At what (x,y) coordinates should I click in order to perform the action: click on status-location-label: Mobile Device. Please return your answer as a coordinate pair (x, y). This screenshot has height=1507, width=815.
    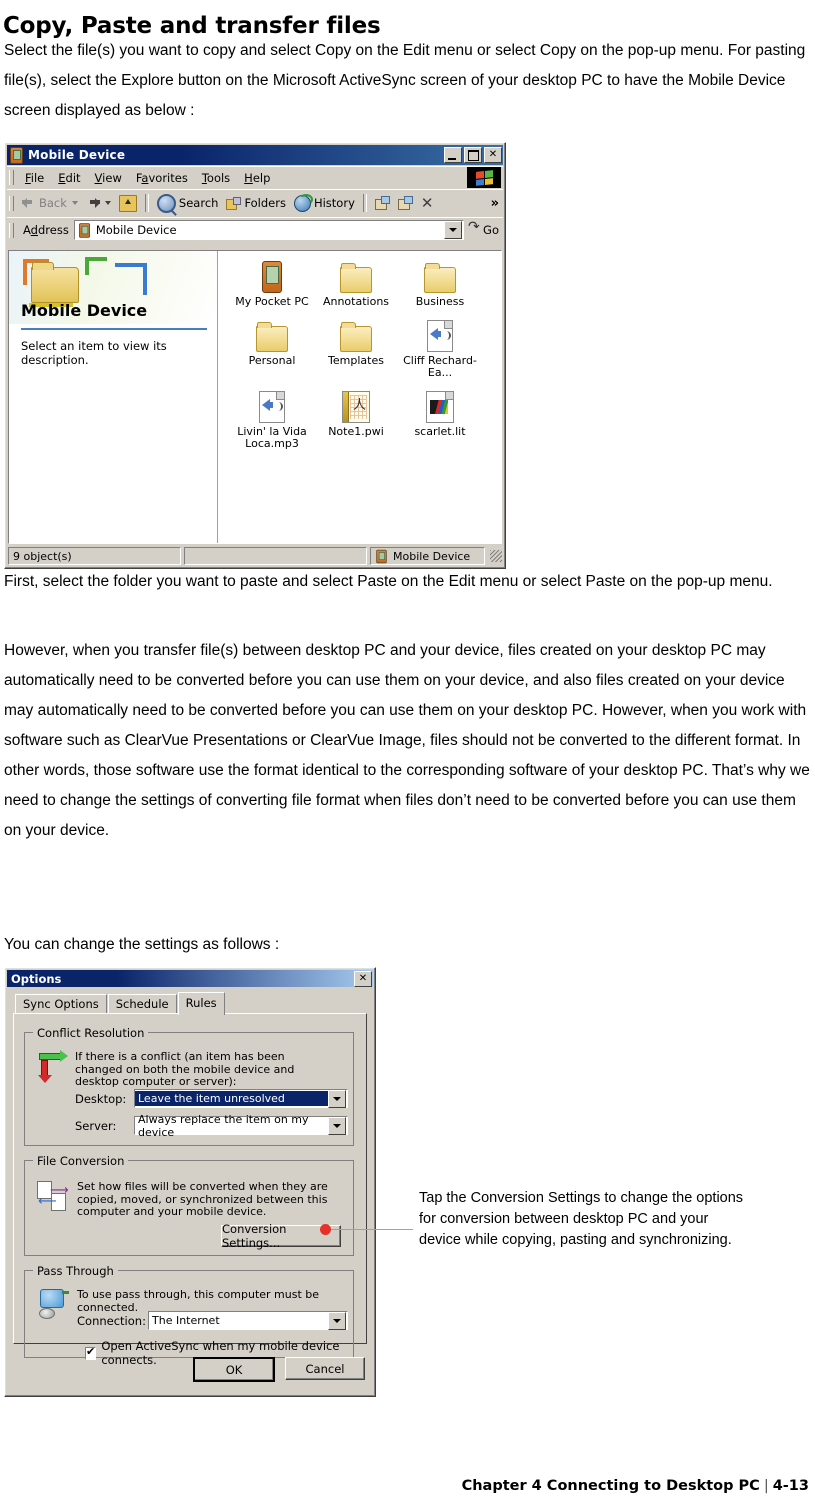
    Looking at the image, I should click on (432, 556).